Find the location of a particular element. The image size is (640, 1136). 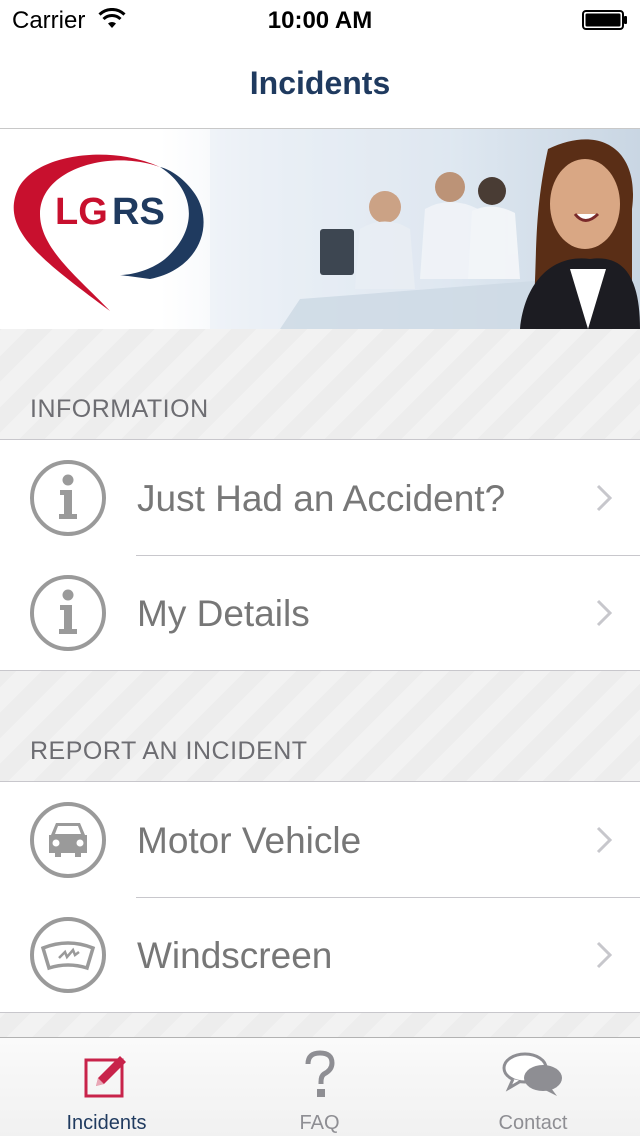

lgrs-logo: LG RS is located at coordinates (108, 232).